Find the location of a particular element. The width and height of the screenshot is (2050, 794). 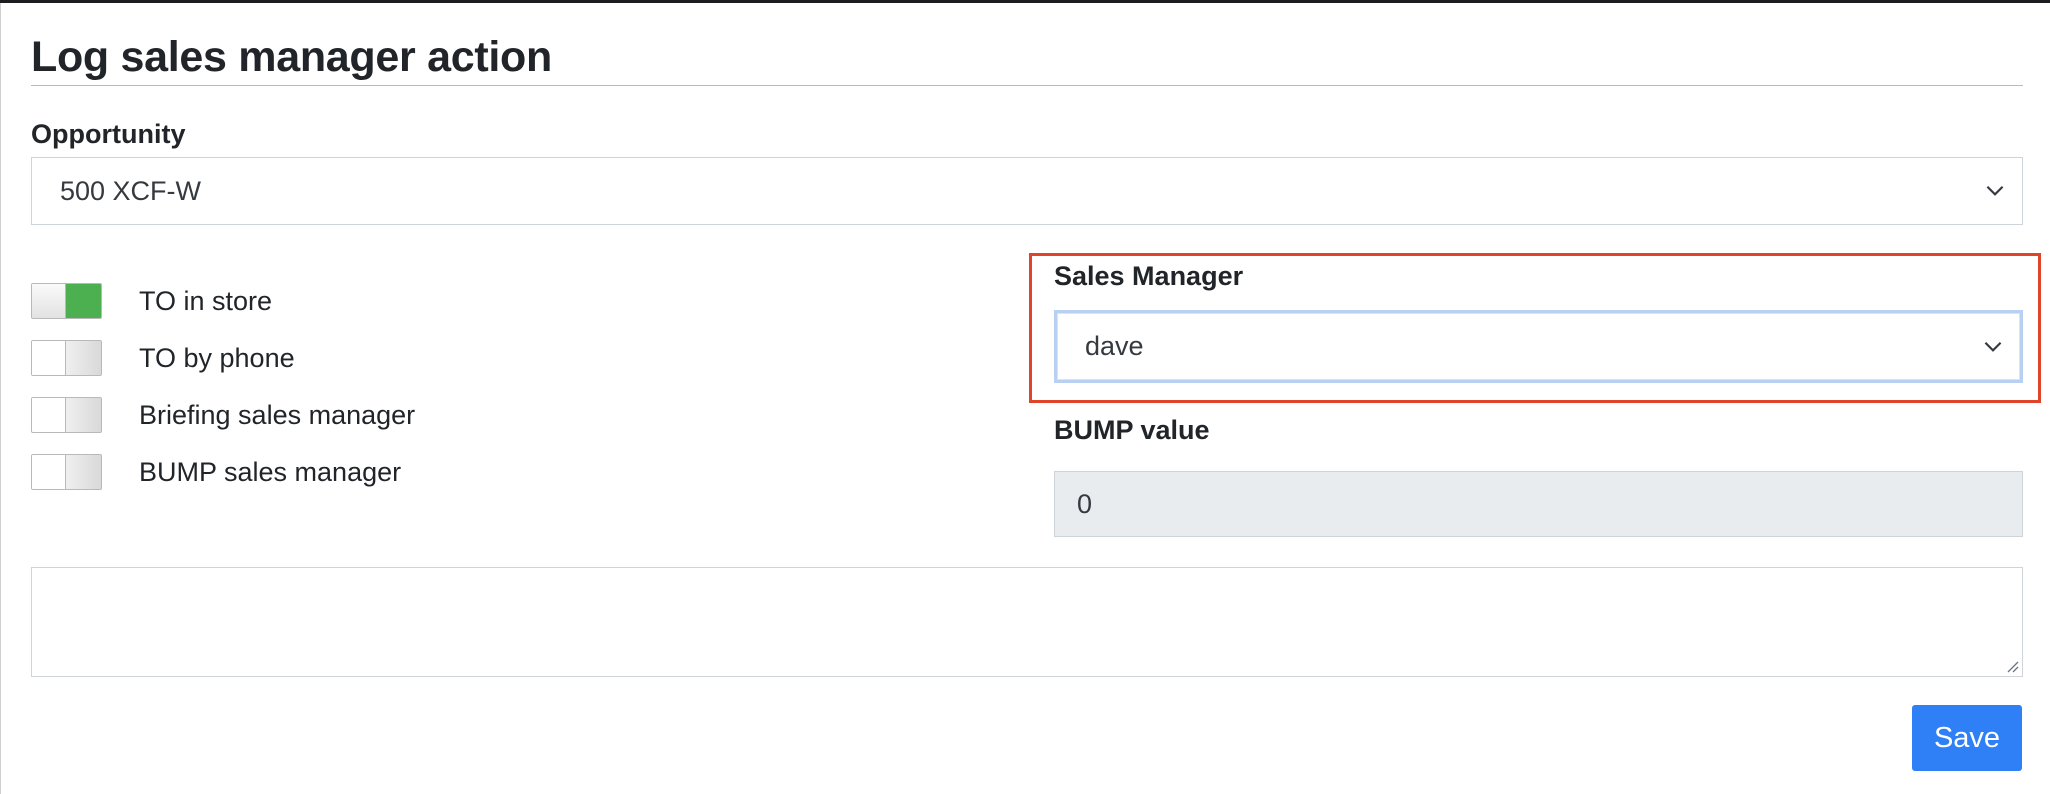

briefing-sales-manager-toggle is located at coordinates (66, 415).